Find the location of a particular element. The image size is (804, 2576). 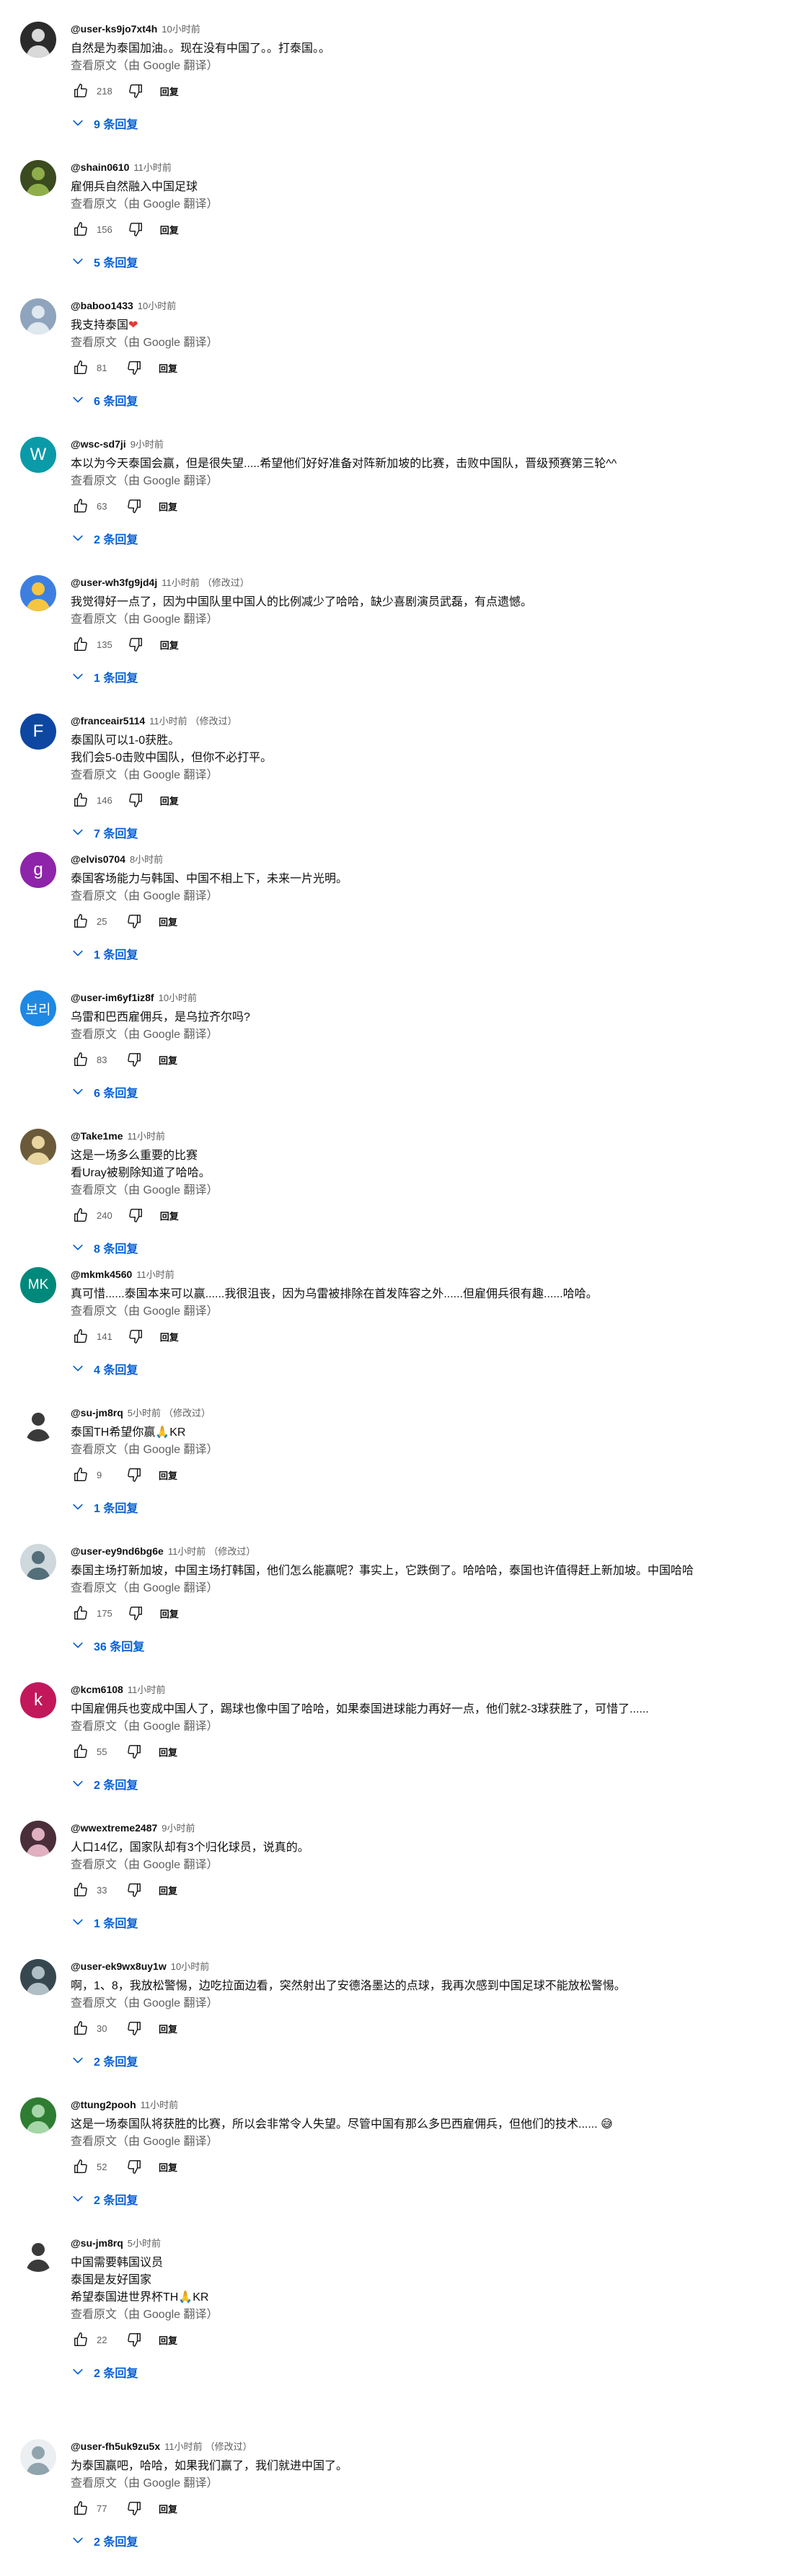

author-name: @mkmk4560 is located at coordinates (102, 1274).